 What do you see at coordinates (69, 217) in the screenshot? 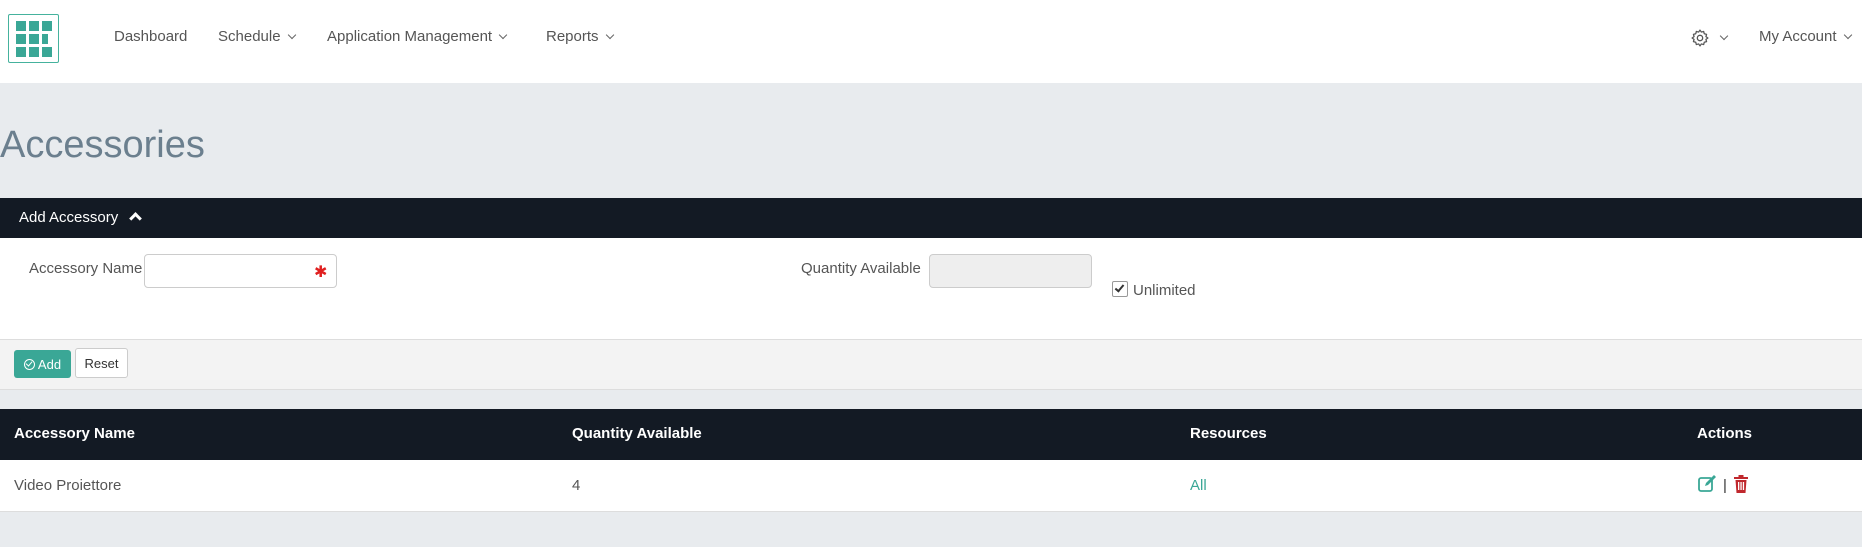
I see `add-accessory-title: Add Accessory` at bounding box center [69, 217].